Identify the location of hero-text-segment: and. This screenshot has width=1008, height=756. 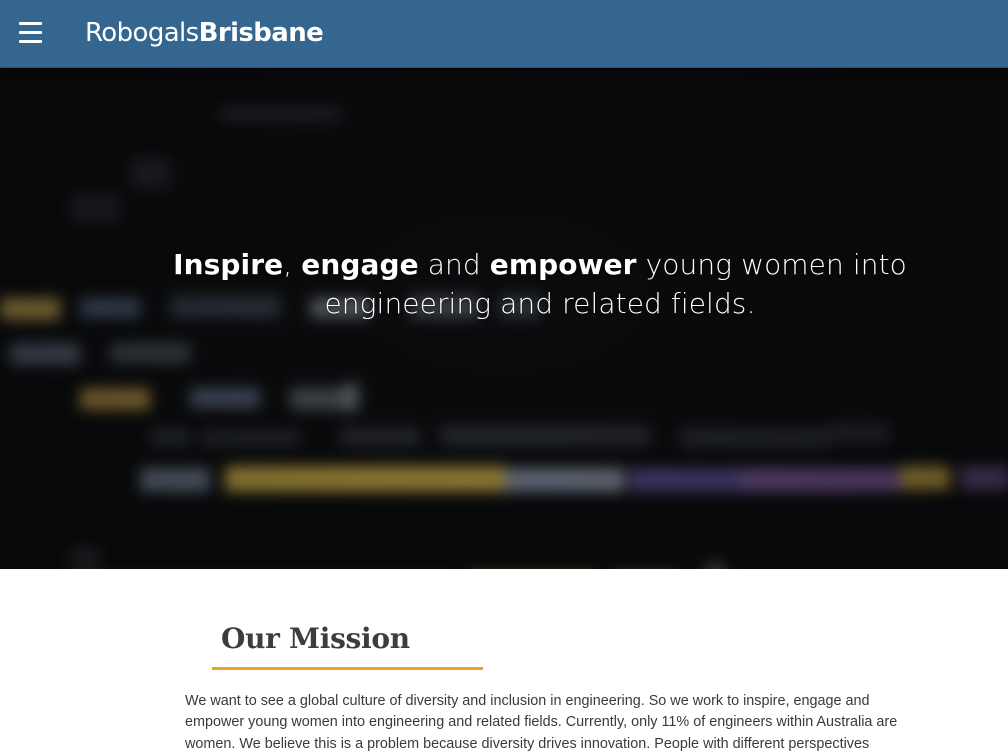
(454, 264).